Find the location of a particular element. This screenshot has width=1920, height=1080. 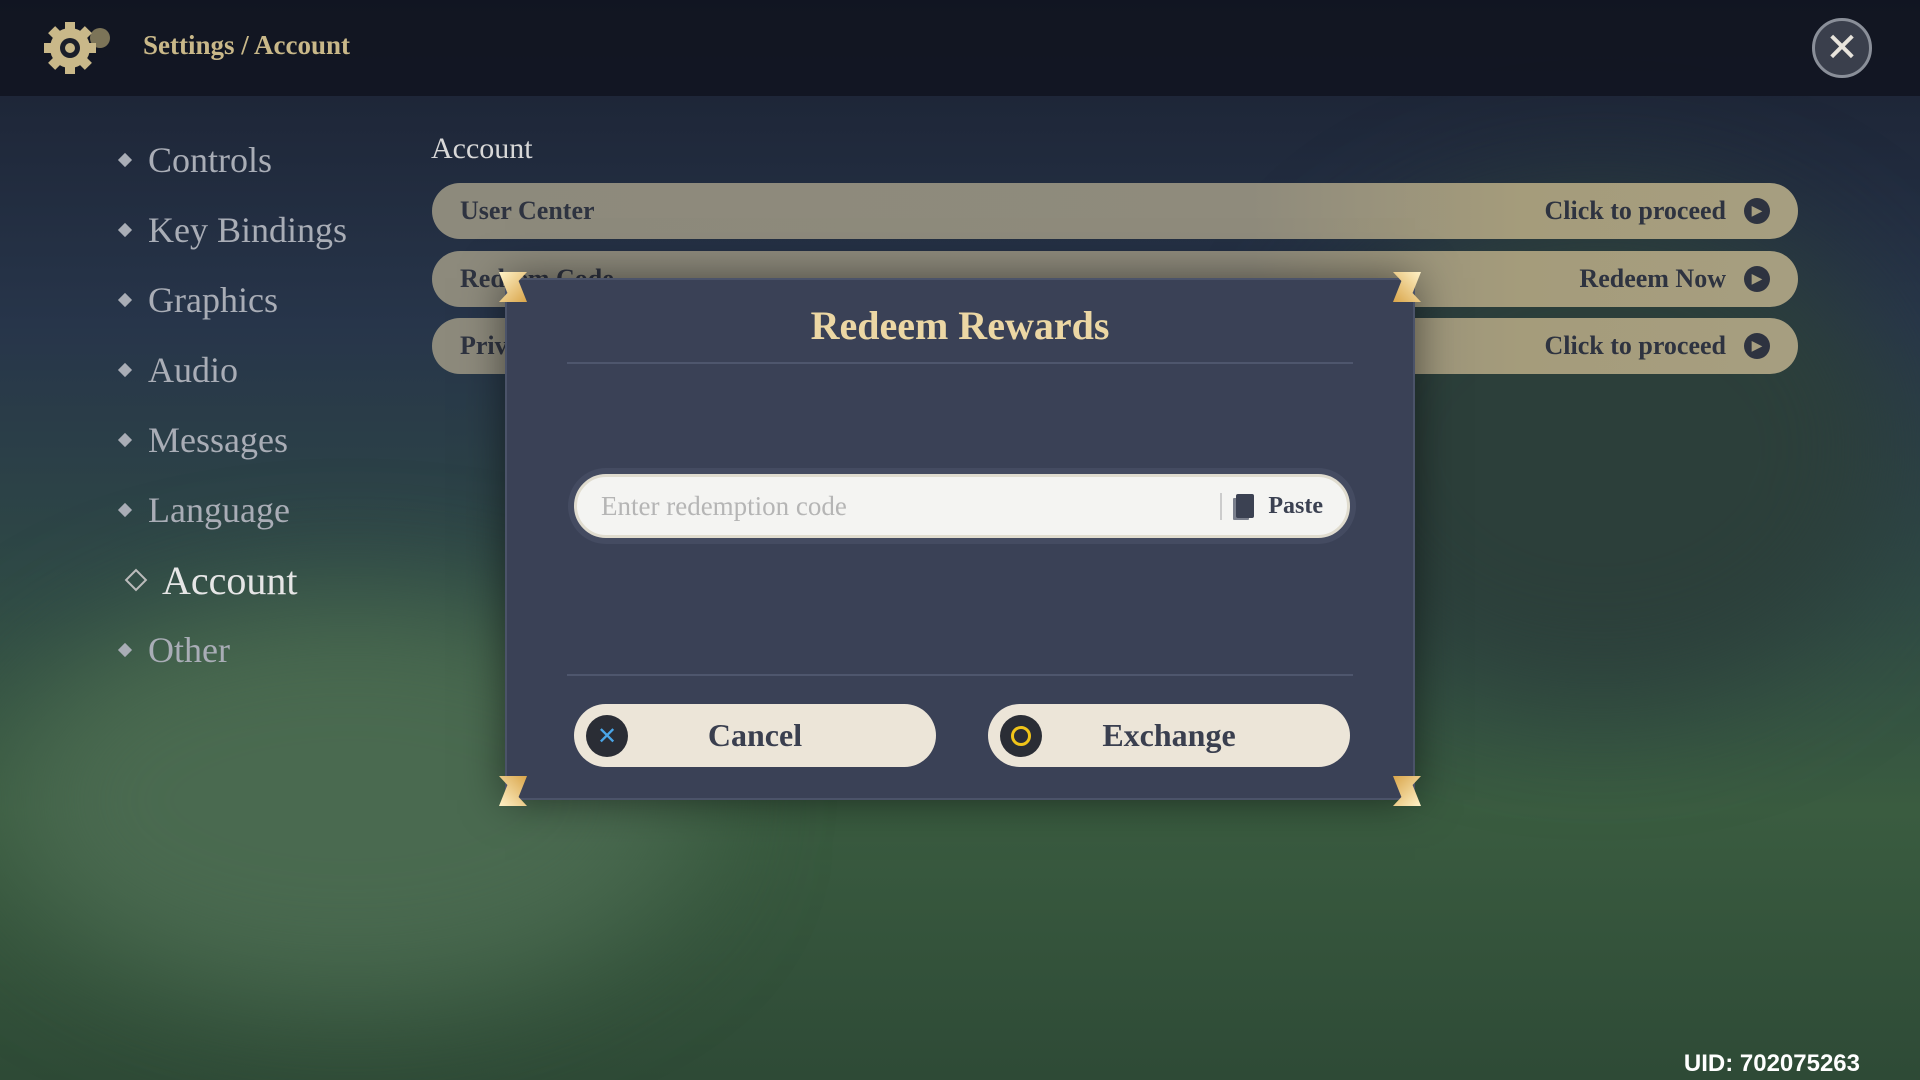

dialog-title: Redeem Rewards is located at coordinates (960, 325).